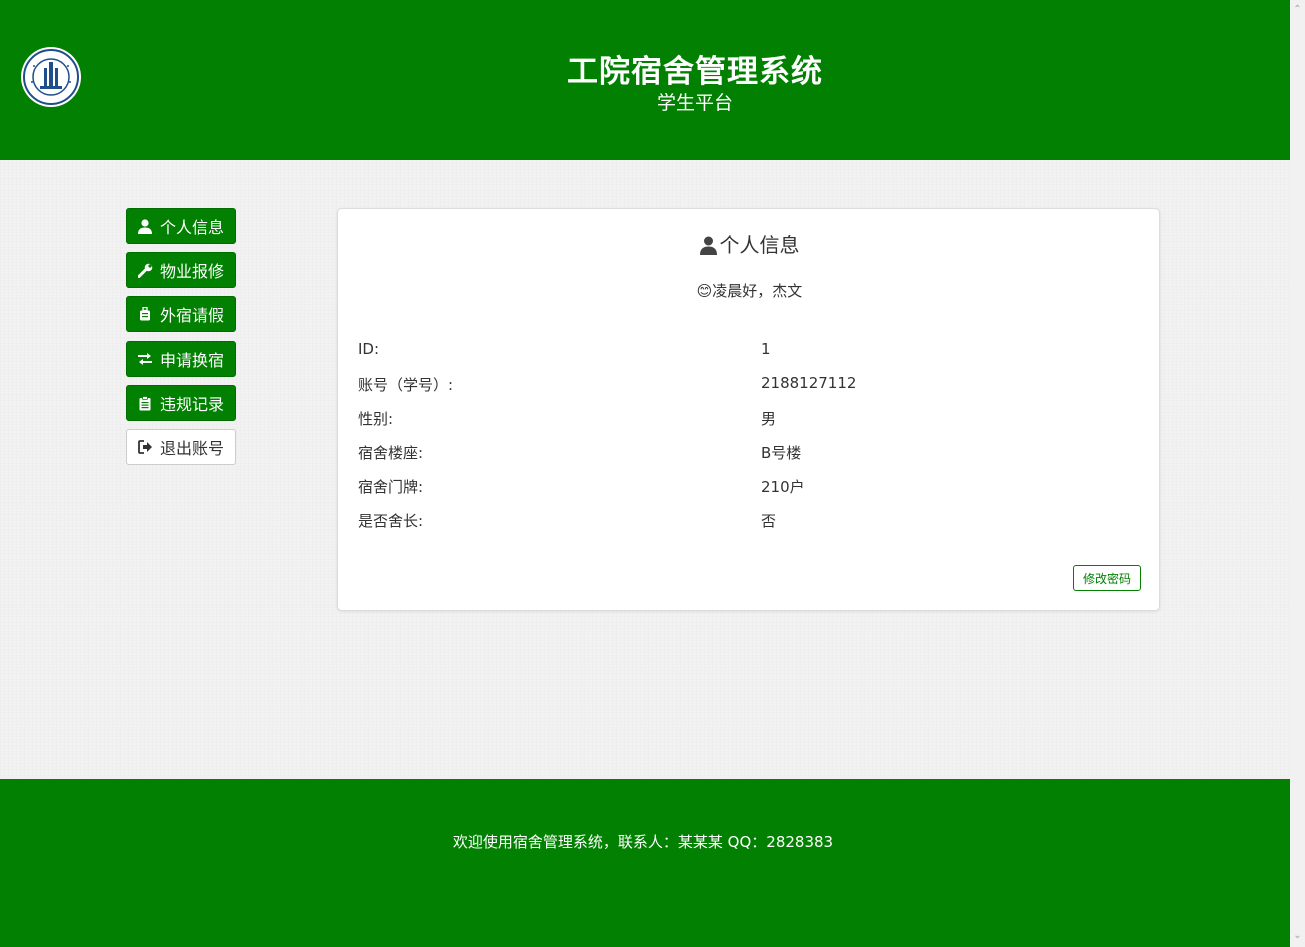 The image size is (1305, 947). I want to click on sidebar-item-leave-request: 外宿请假, so click(181, 314).